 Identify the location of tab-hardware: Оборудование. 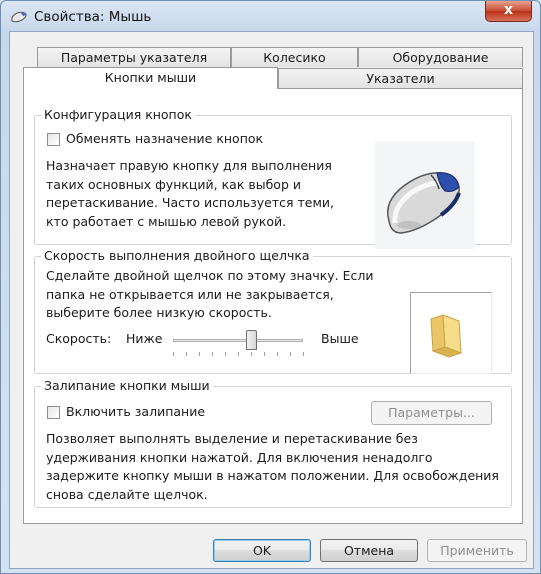
(440, 57).